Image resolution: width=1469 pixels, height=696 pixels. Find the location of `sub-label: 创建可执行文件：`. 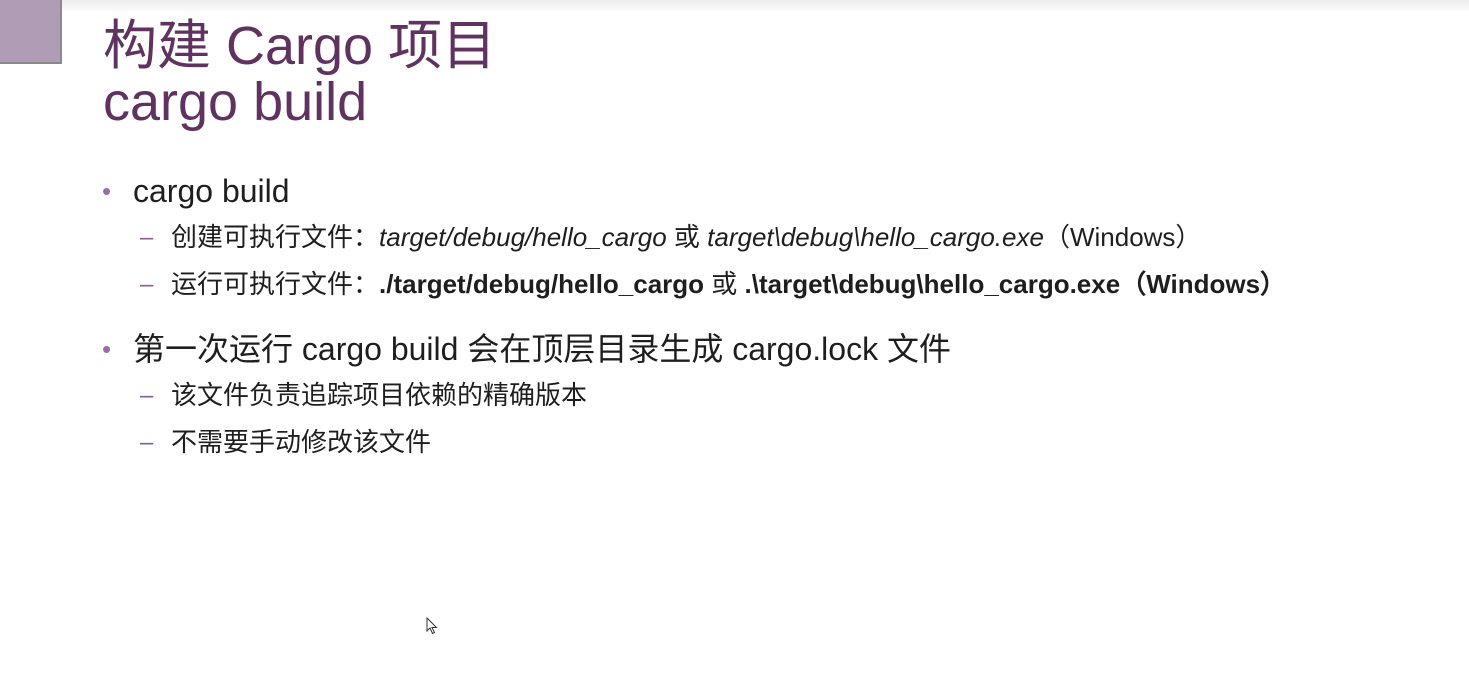

sub-label: 创建可执行文件： is located at coordinates (275, 237).